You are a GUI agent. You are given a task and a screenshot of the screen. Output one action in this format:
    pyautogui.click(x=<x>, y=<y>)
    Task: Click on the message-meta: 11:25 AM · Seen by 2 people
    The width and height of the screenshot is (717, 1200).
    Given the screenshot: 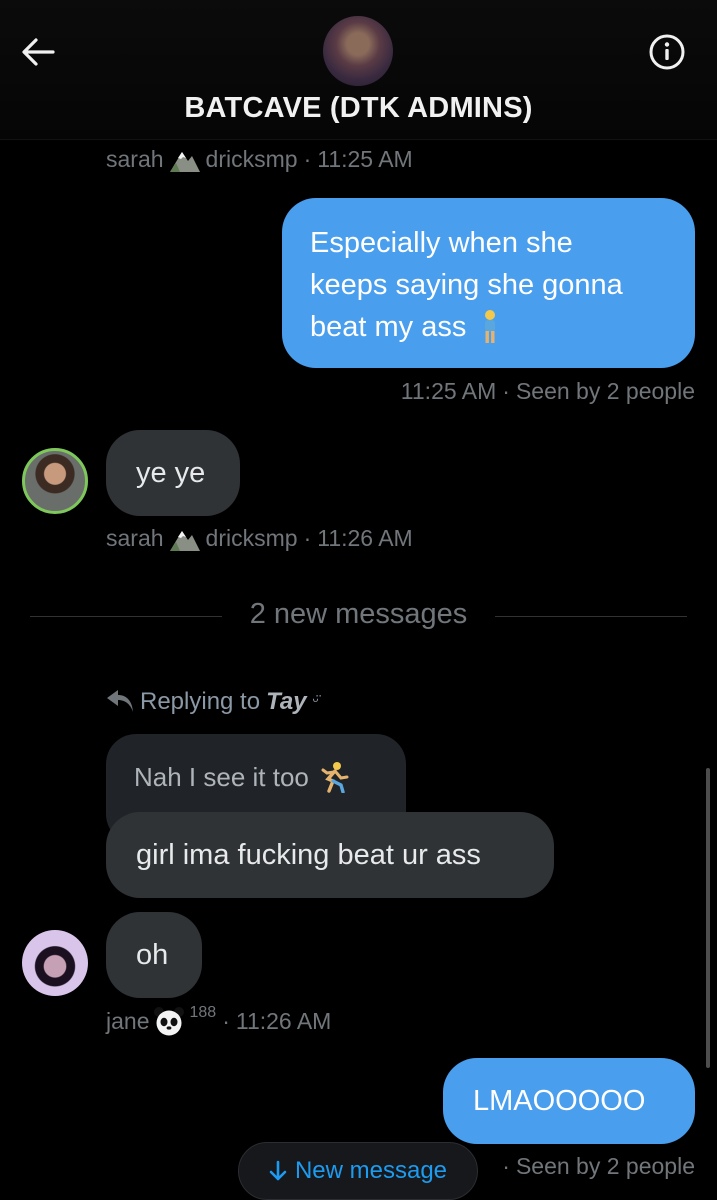 What is the action you would take?
    pyautogui.click(x=547, y=391)
    